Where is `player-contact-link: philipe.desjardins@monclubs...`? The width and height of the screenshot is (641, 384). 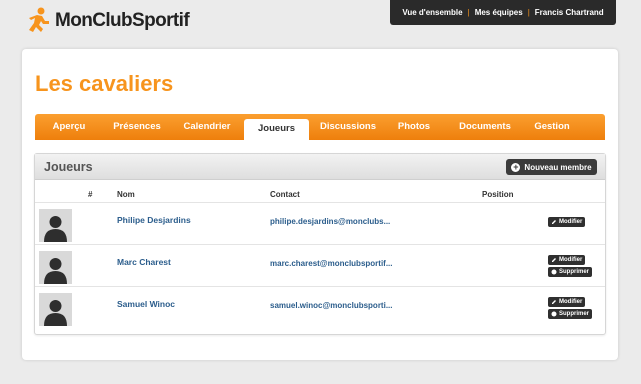 player-contact-link: philipe.desjardins@monclubs... is located at coordinates (330, 221).